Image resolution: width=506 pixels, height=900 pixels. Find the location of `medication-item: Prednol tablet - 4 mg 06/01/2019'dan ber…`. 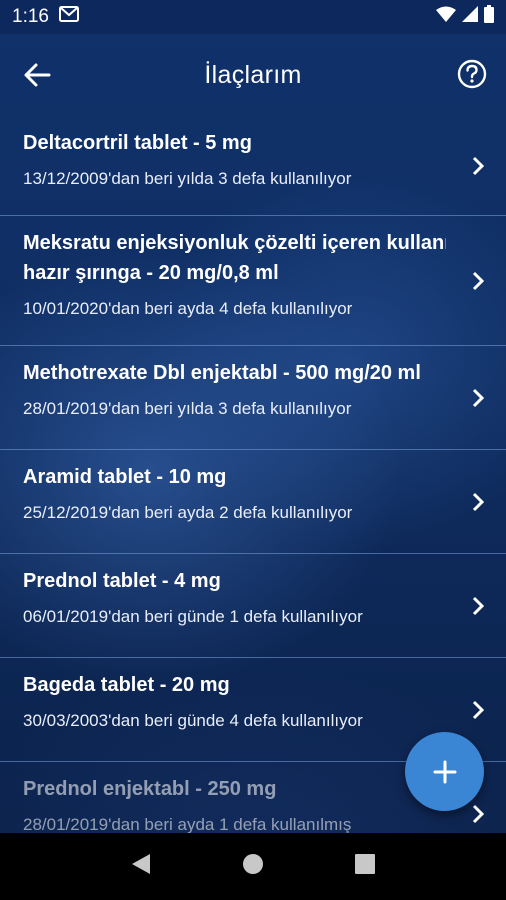

medication-item: Prednol tablet - 4 mg 06/01/2019'dan ber… is located at coordinates (253, 606).